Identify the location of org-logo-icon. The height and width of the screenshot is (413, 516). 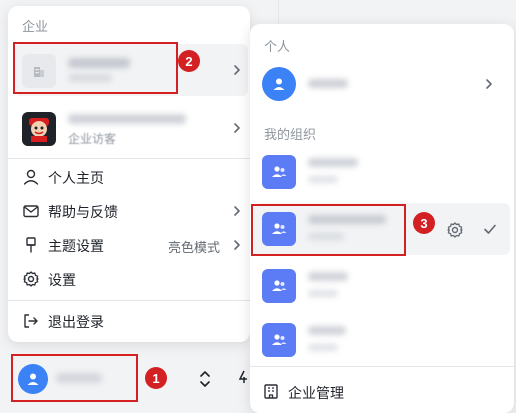
(39, 129).